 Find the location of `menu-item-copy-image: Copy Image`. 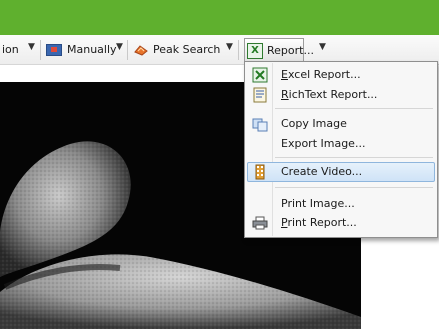

menu-item-copy-image: Copy Image is located at coordinates (341, 124).